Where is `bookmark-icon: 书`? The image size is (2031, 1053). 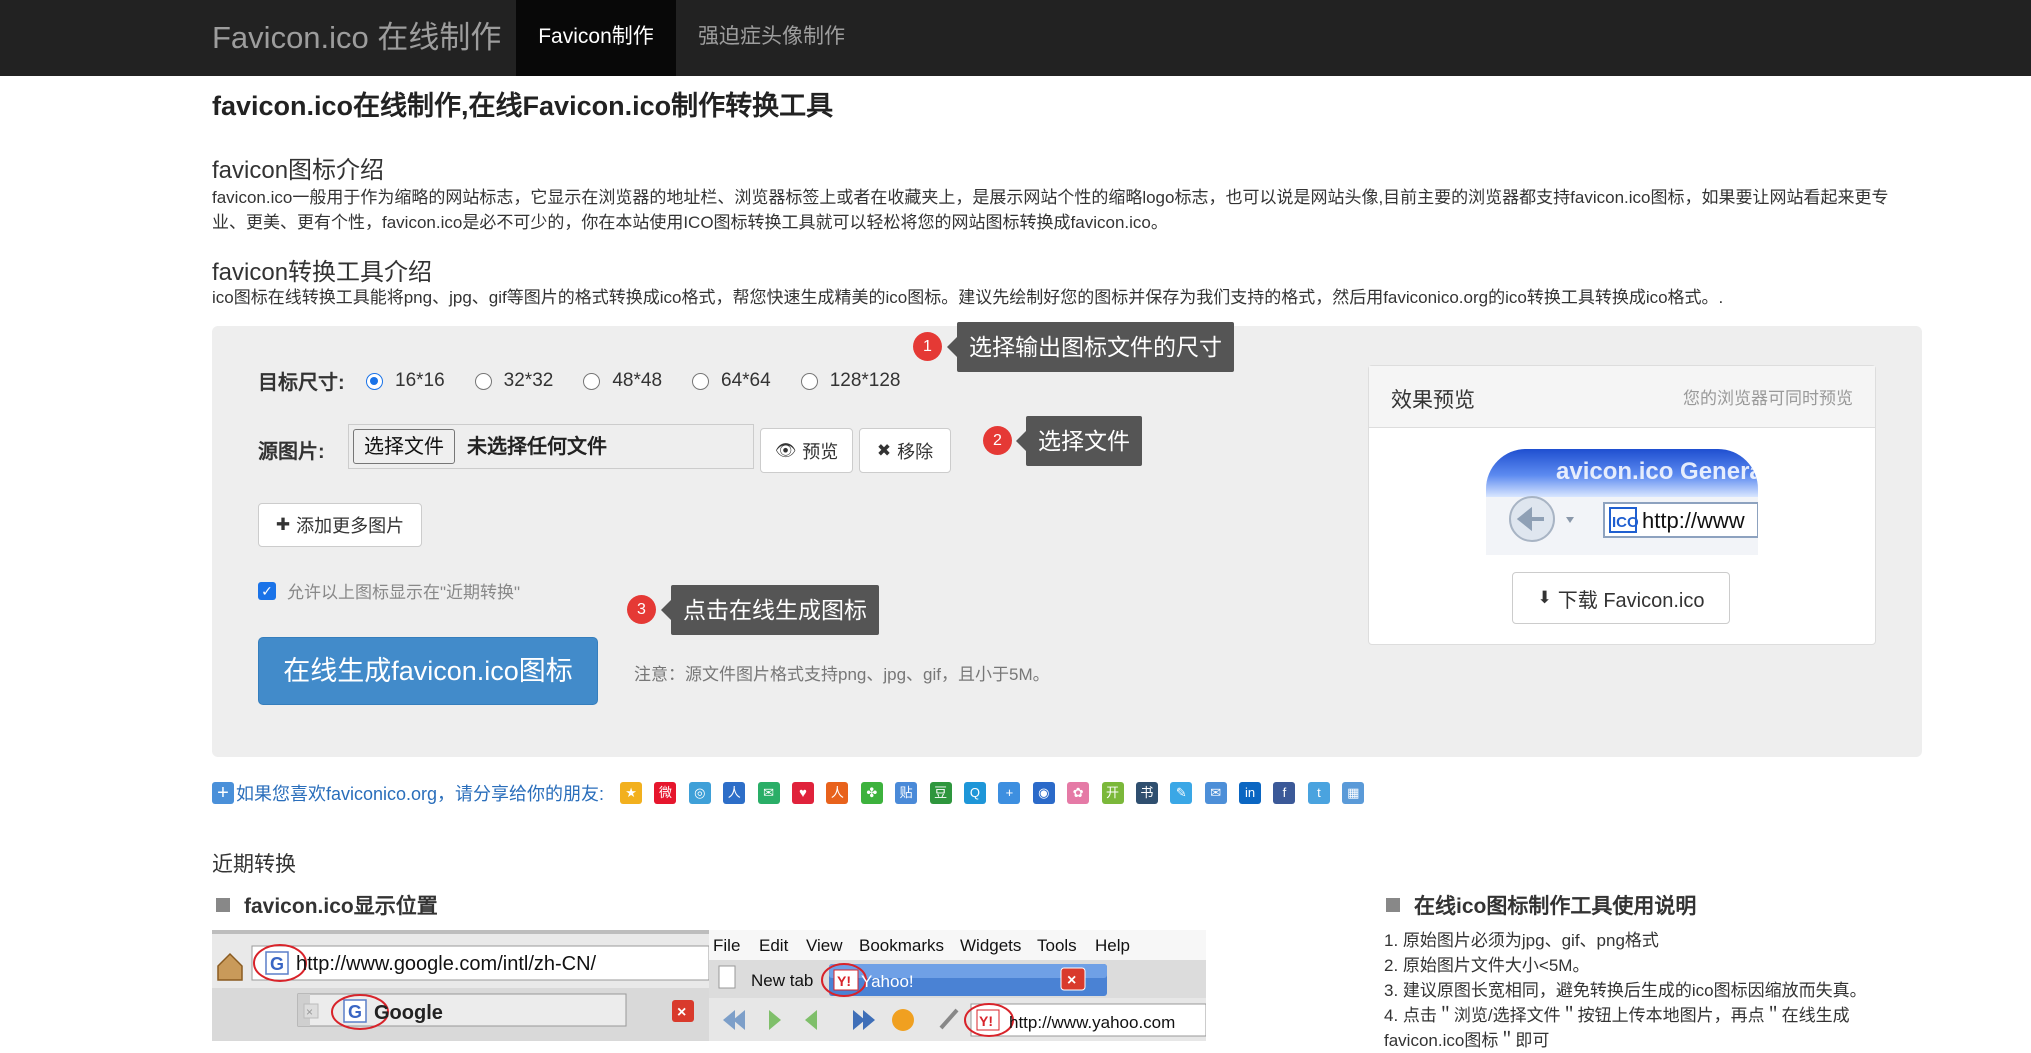
bookmark-icon: 书 is located at coordinates (1146, 793).